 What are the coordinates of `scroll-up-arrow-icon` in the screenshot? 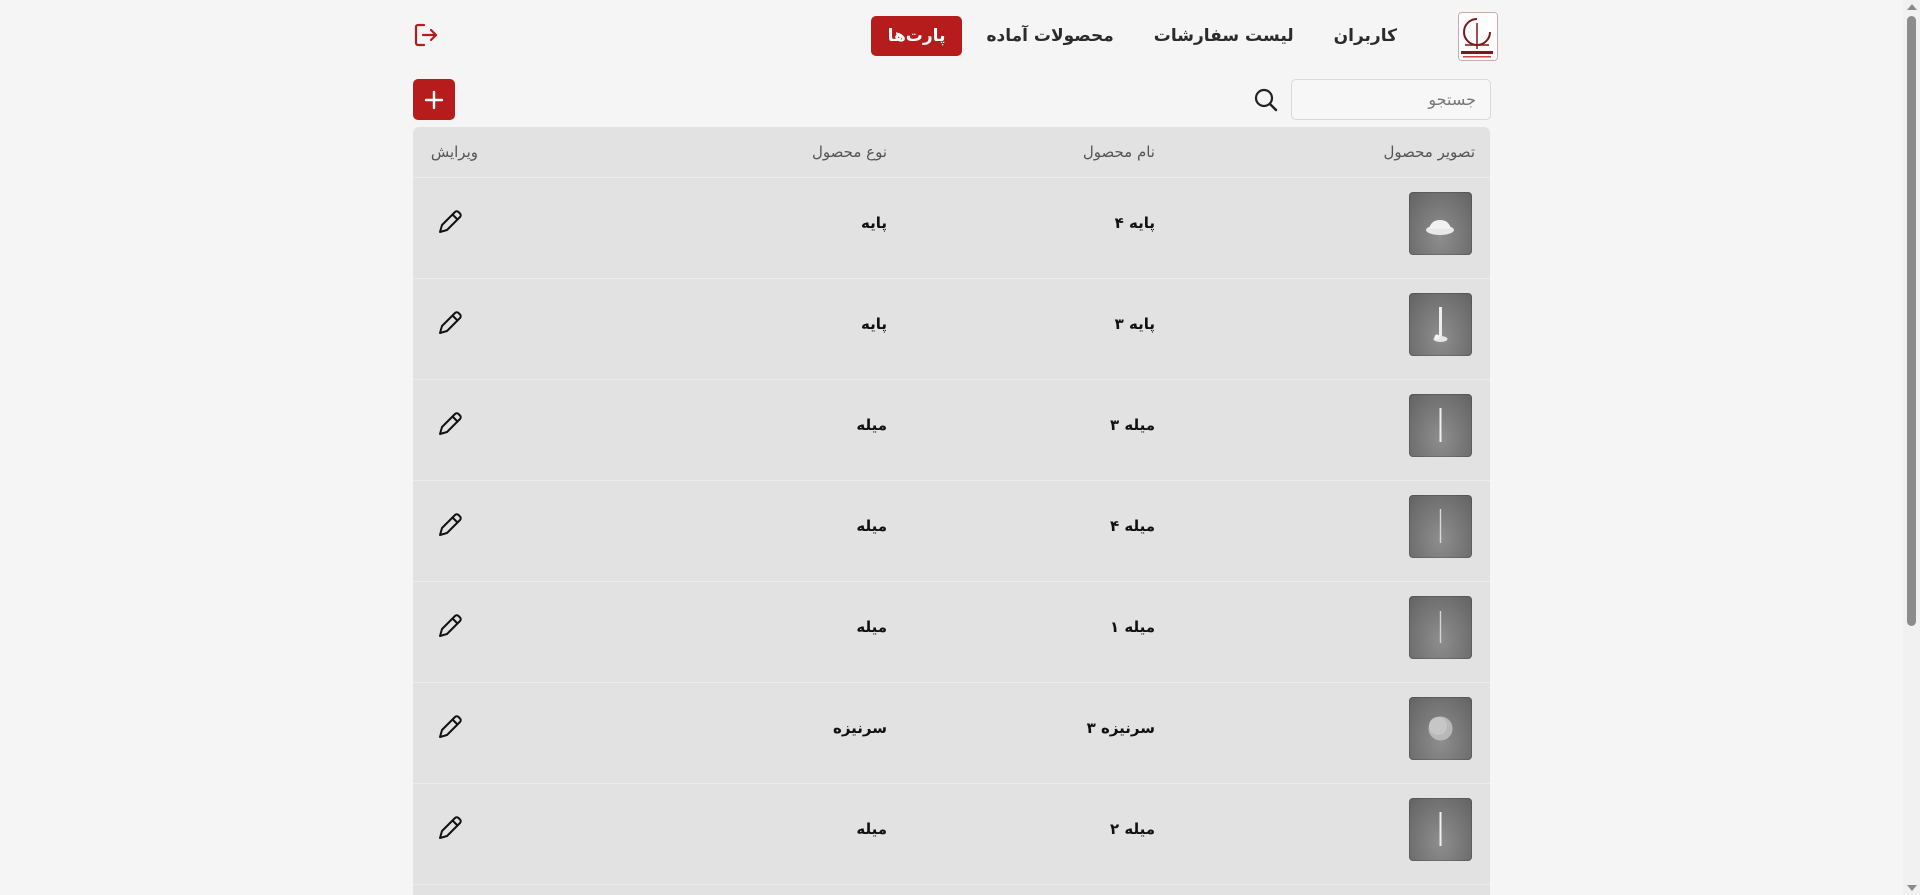 It's located at (1912, 7).